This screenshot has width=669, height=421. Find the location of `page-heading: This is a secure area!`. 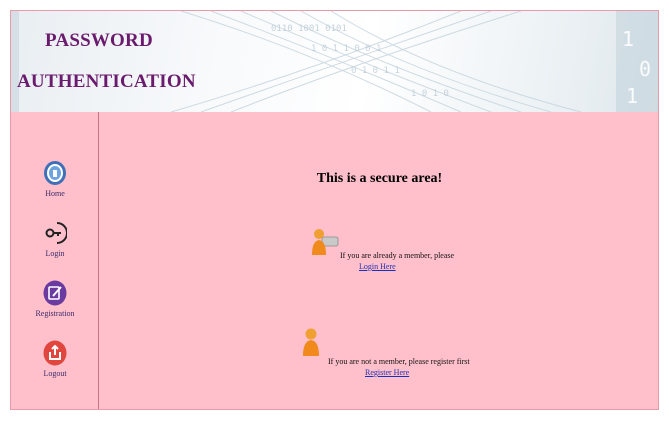

page-heading: This is a secure area! is located at coordinates (379, 178).